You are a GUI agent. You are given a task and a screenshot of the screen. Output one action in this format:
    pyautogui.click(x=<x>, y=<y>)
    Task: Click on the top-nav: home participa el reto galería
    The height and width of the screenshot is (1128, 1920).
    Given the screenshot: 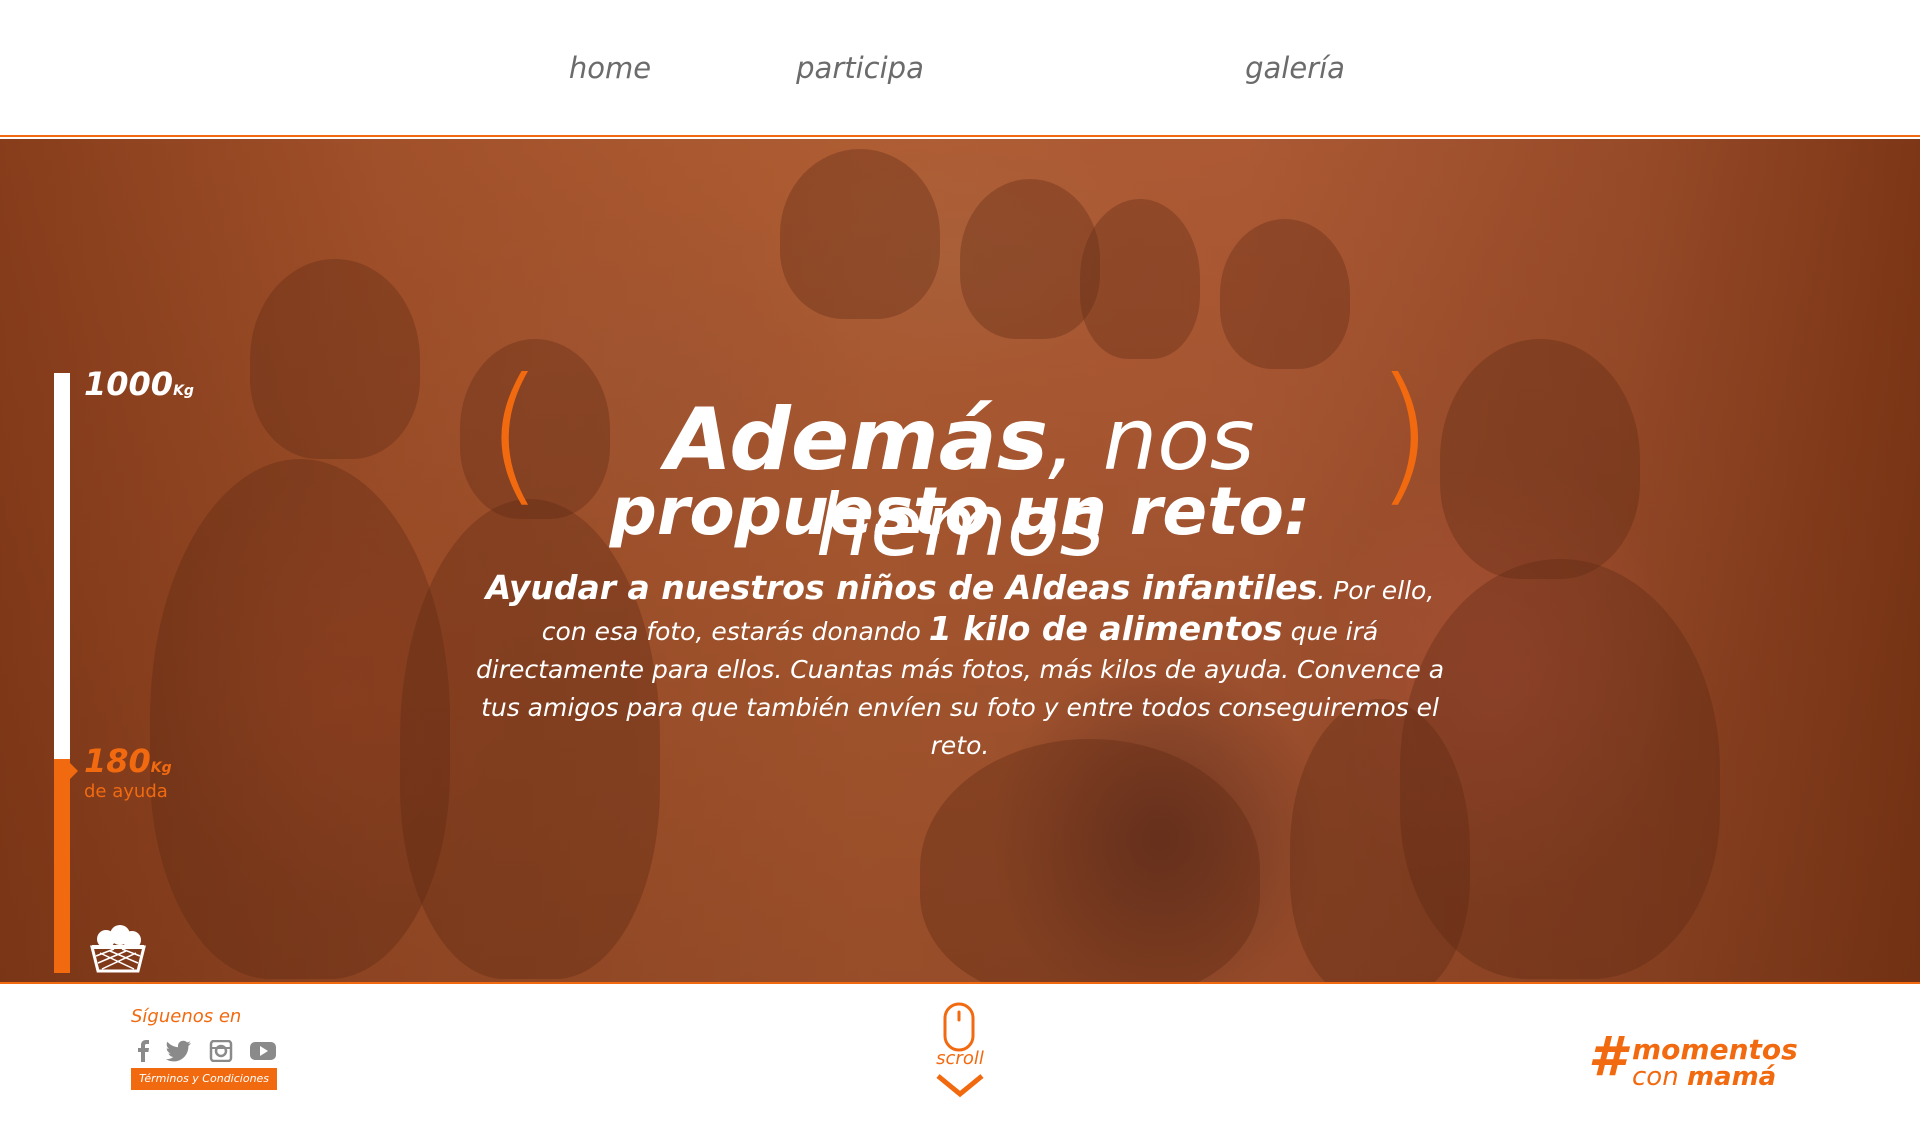 What is the action you would take?
    pyautogui.click(x=960, y=68)
    